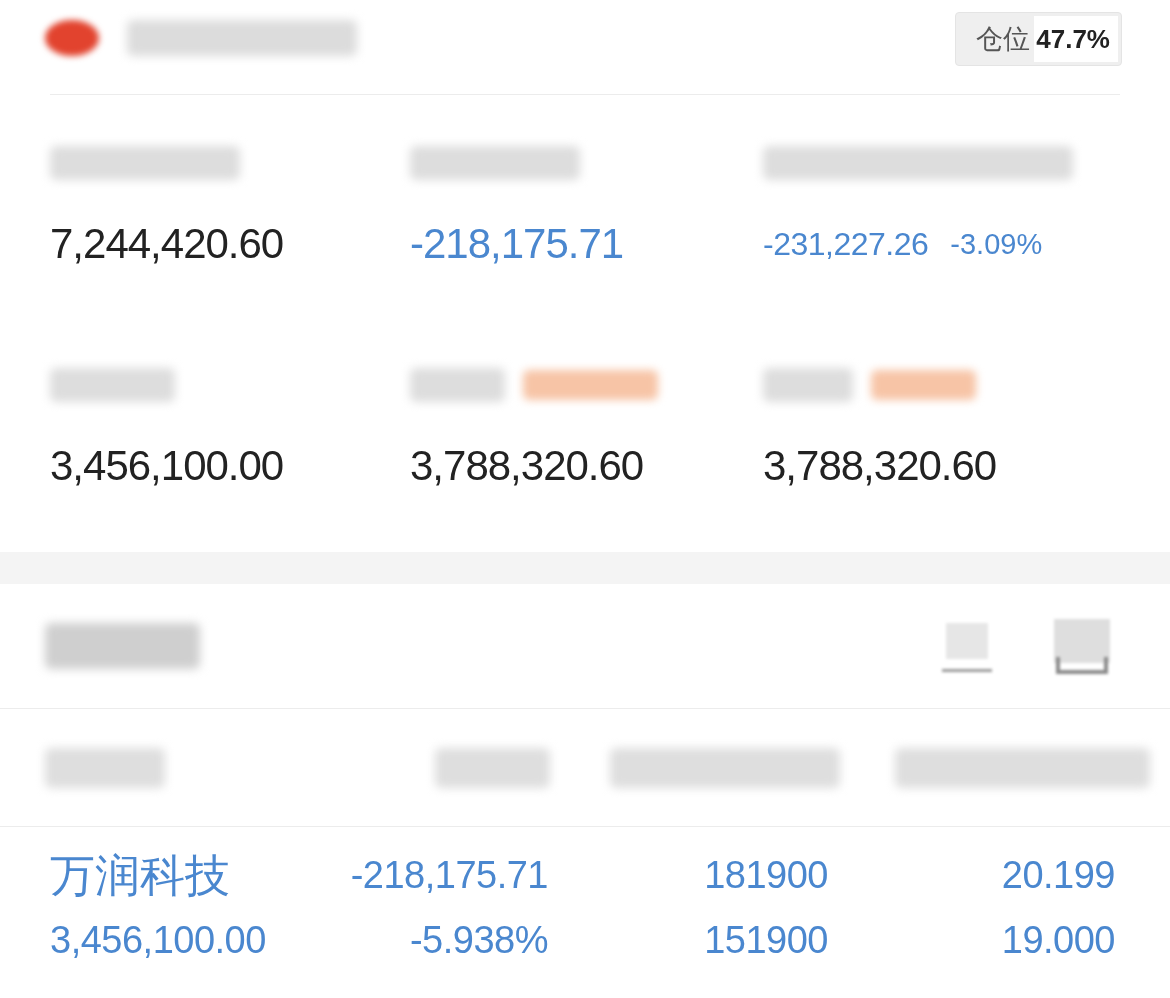 The width and height of the screenshot is (1170, 998). I want to click on table-cell-text: 19.000, so click(1058, 940).